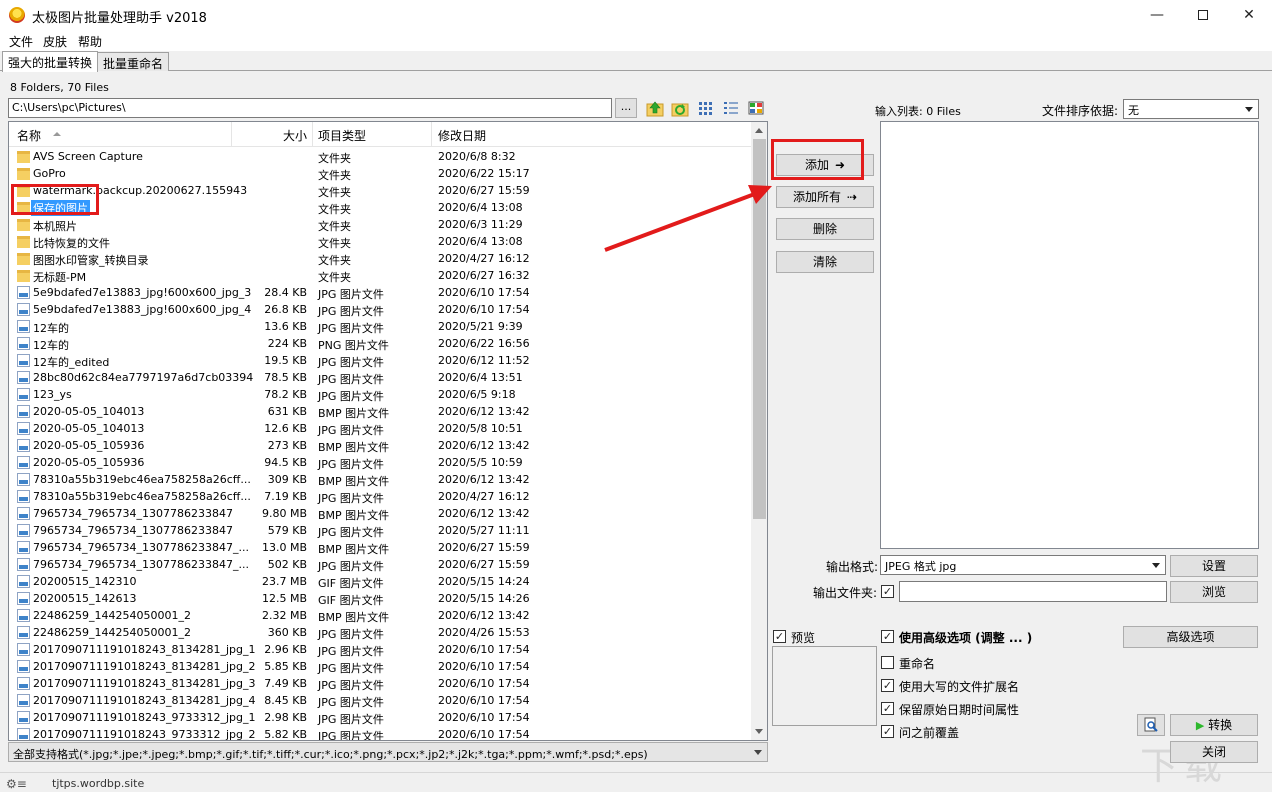 The width and height of the screenshot is (1272, 792). I want to click on refresh-icon, so click(680, 108).